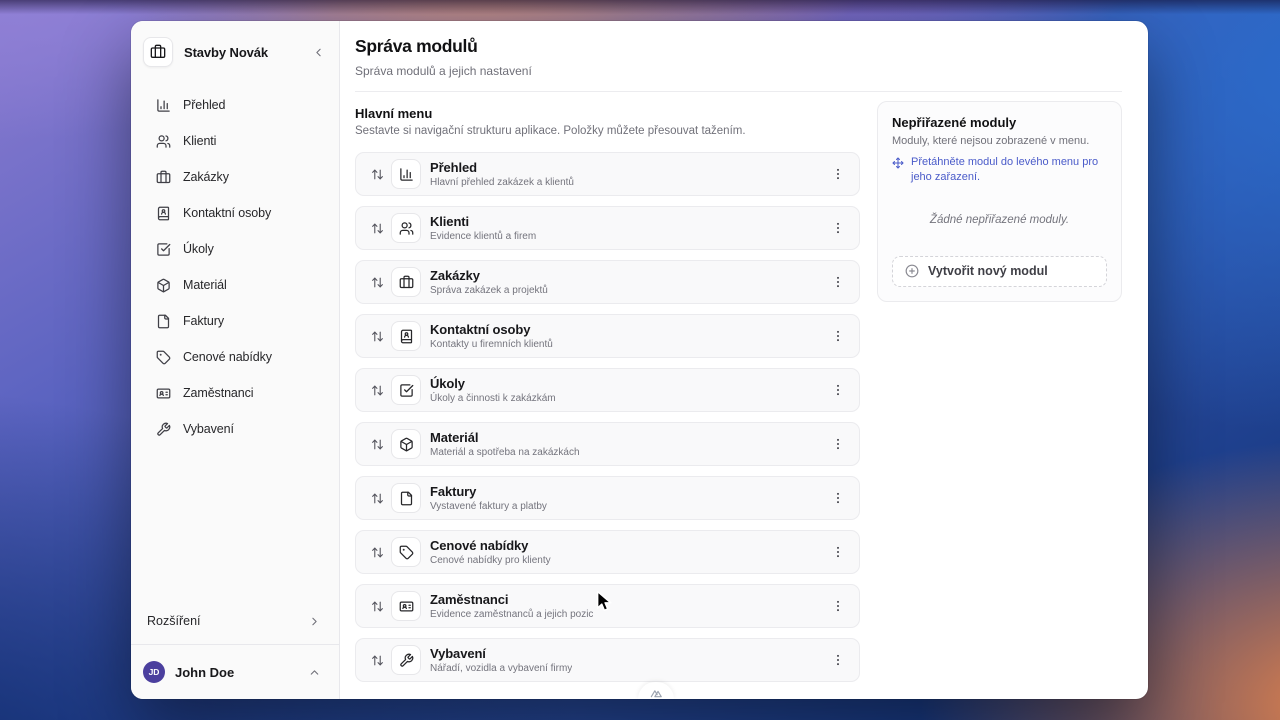 The image size is (1280, 720). What do you see at coordinates (235, 393) in the screenshot?
I see `sidebar-item-zamestnanci: Zaměstnanci` at bounding box center [235, 393].